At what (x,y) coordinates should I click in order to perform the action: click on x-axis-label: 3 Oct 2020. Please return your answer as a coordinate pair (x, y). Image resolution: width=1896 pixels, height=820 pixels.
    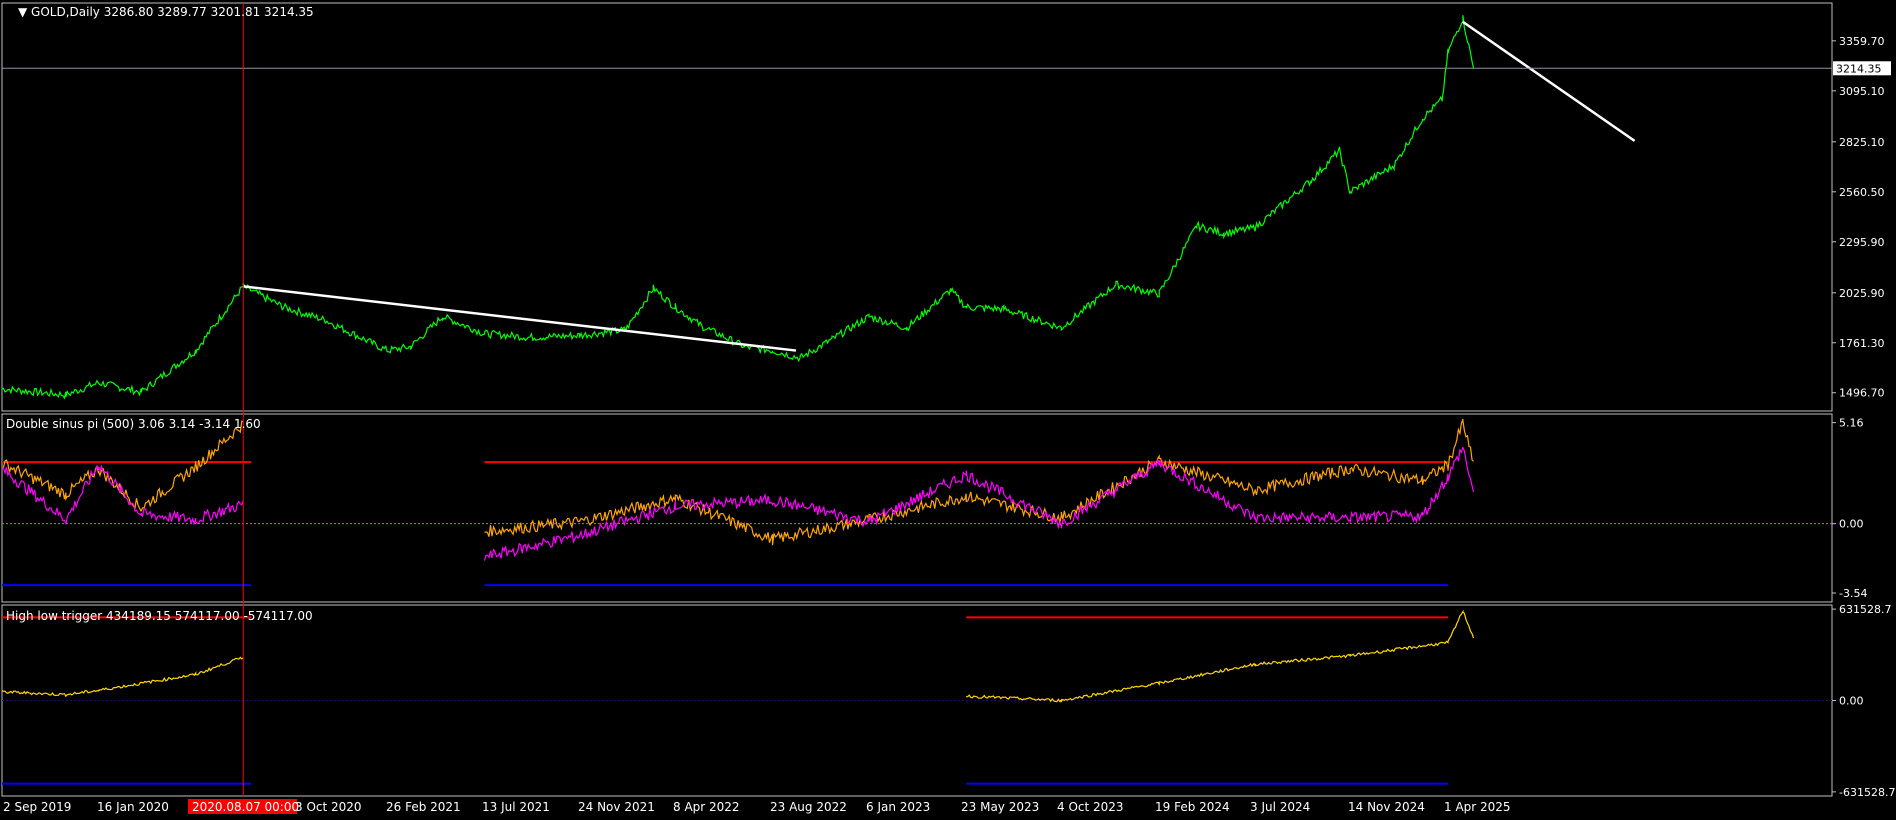
    Looking at the image, I should click on (328, 807).